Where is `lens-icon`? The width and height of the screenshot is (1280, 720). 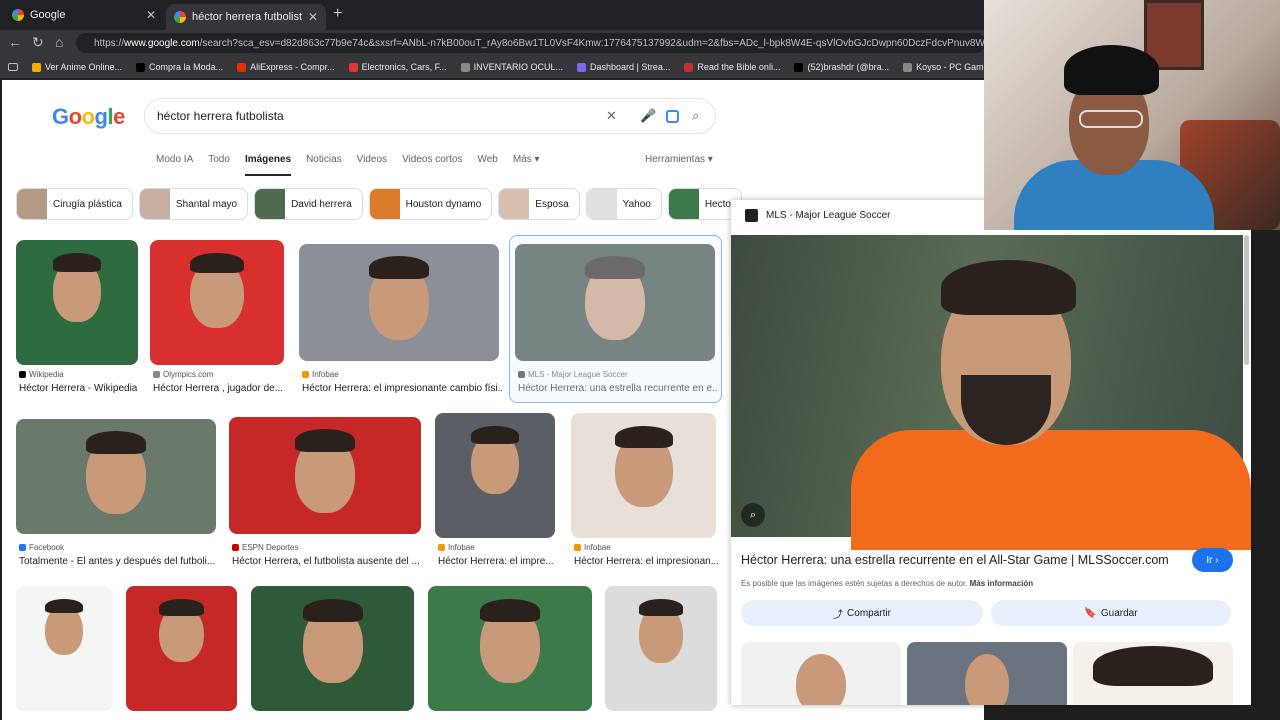 lens-icon is located at coordinates (672, 116).